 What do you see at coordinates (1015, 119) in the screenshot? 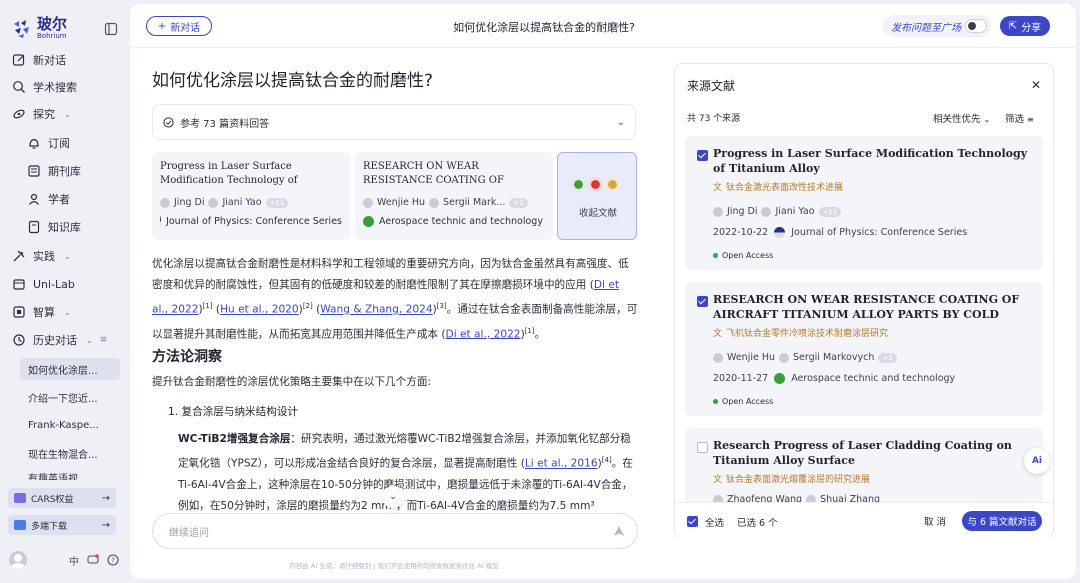
I see `filter-label: 筛选` at bounding box center [1015, 119].